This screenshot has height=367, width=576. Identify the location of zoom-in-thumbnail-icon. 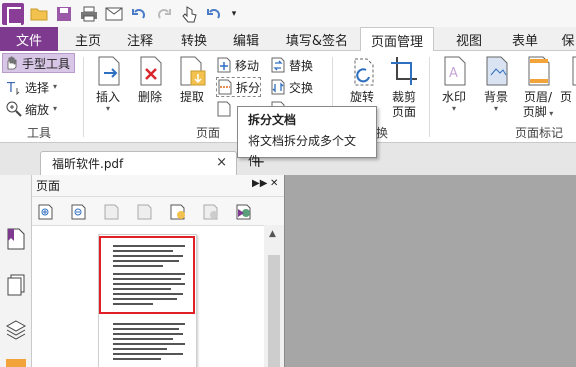
(46, 212).